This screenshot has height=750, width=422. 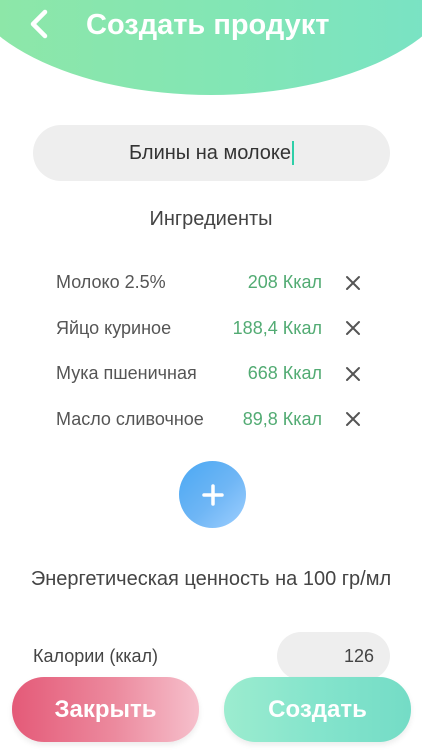 I want to click on ingredient-name: Масло сливочное, so click(x=130, y=418).